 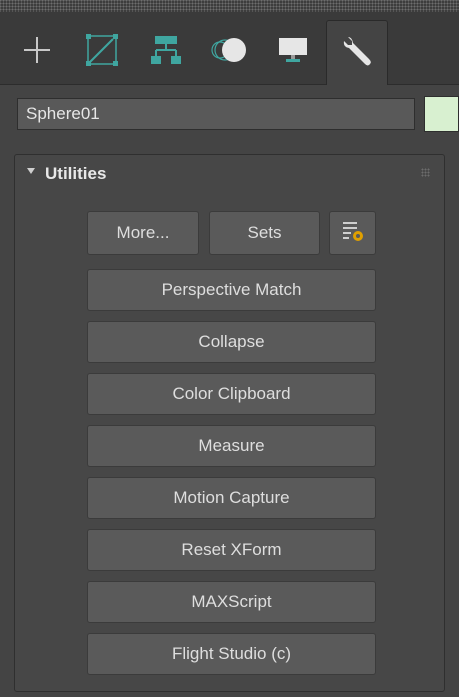 What do you see at coordinates (231, 290) in the screenshot?
I see `utility-button: Perspective Match` at bounding box center [231, 290].